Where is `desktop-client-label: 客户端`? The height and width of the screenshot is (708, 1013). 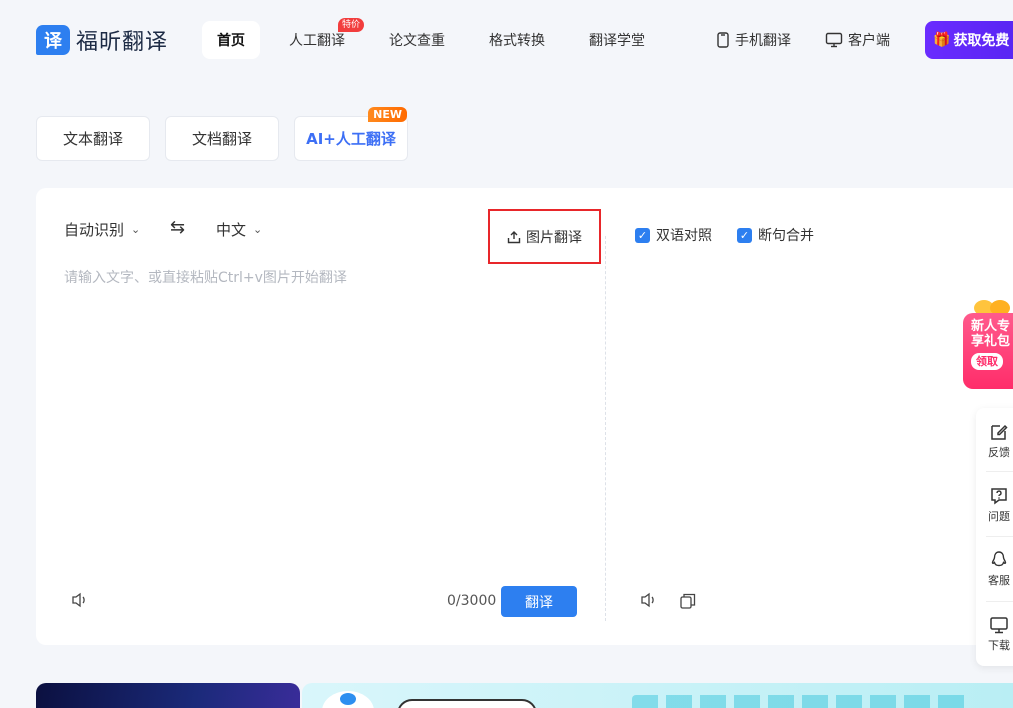
desktop-client-label: 客户端 is located at coordinates (869, 41).